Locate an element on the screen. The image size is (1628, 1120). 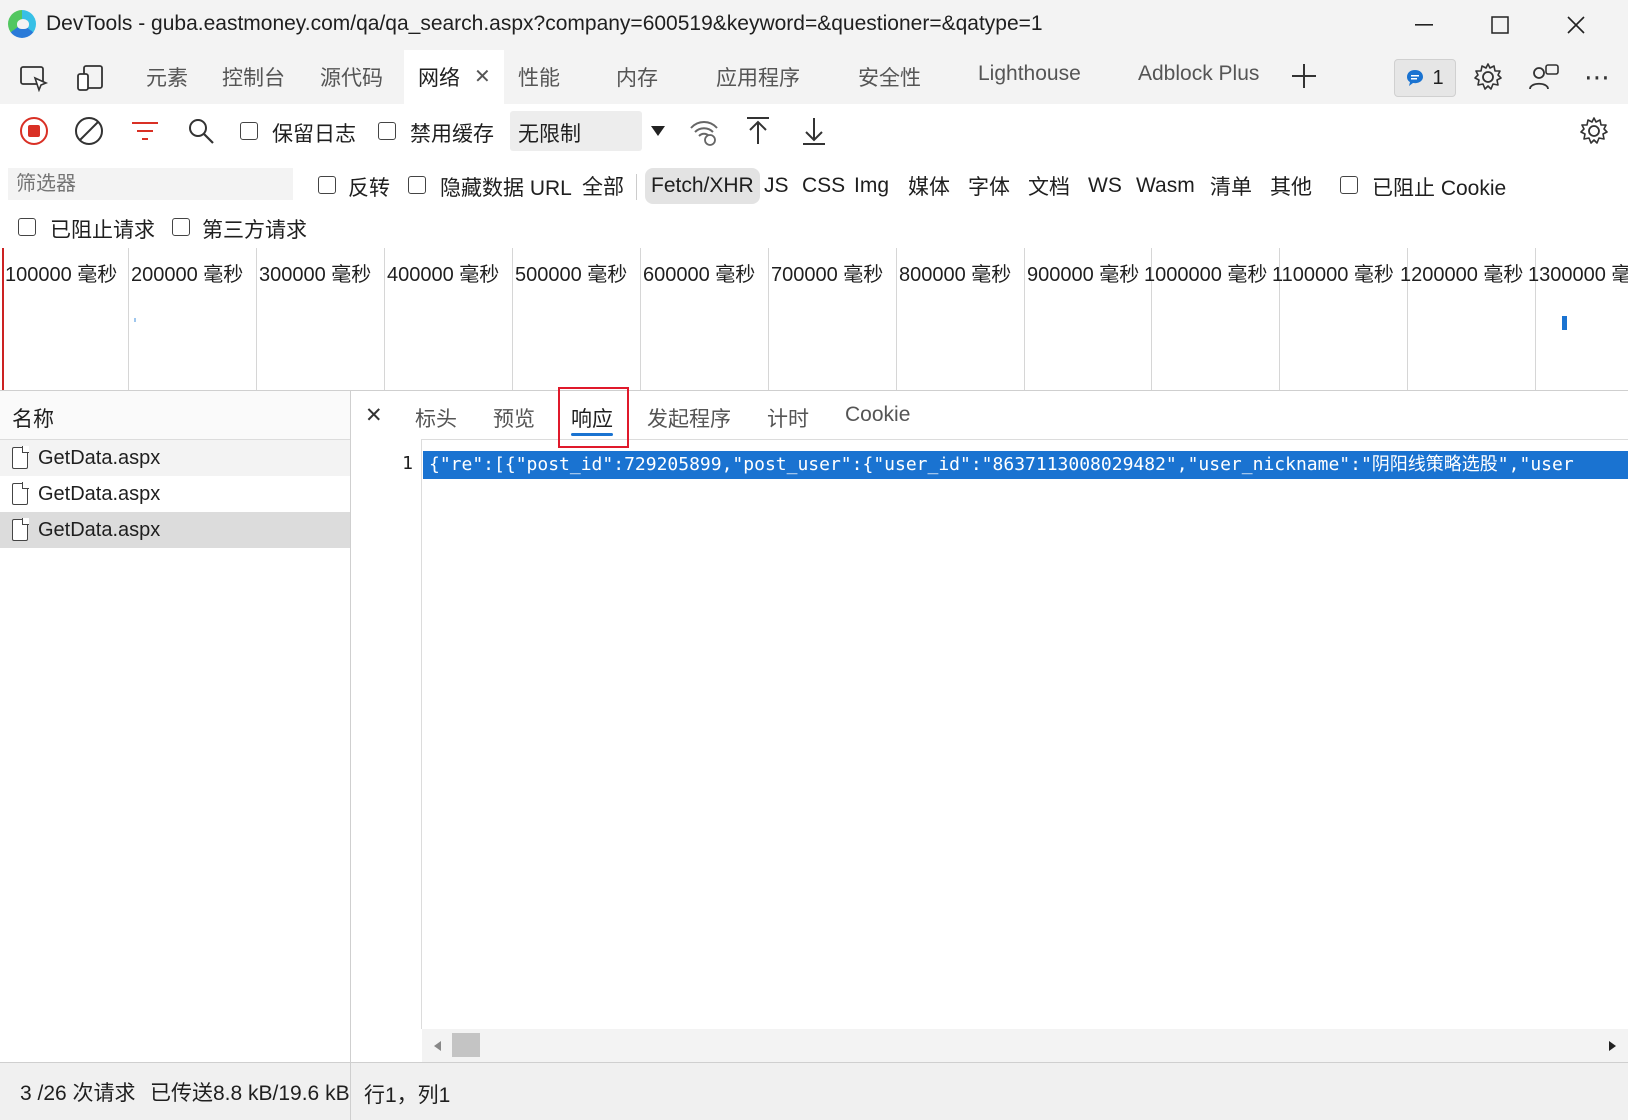
tab-network-close-icon: ✕ is located at coordinates (482, 76).